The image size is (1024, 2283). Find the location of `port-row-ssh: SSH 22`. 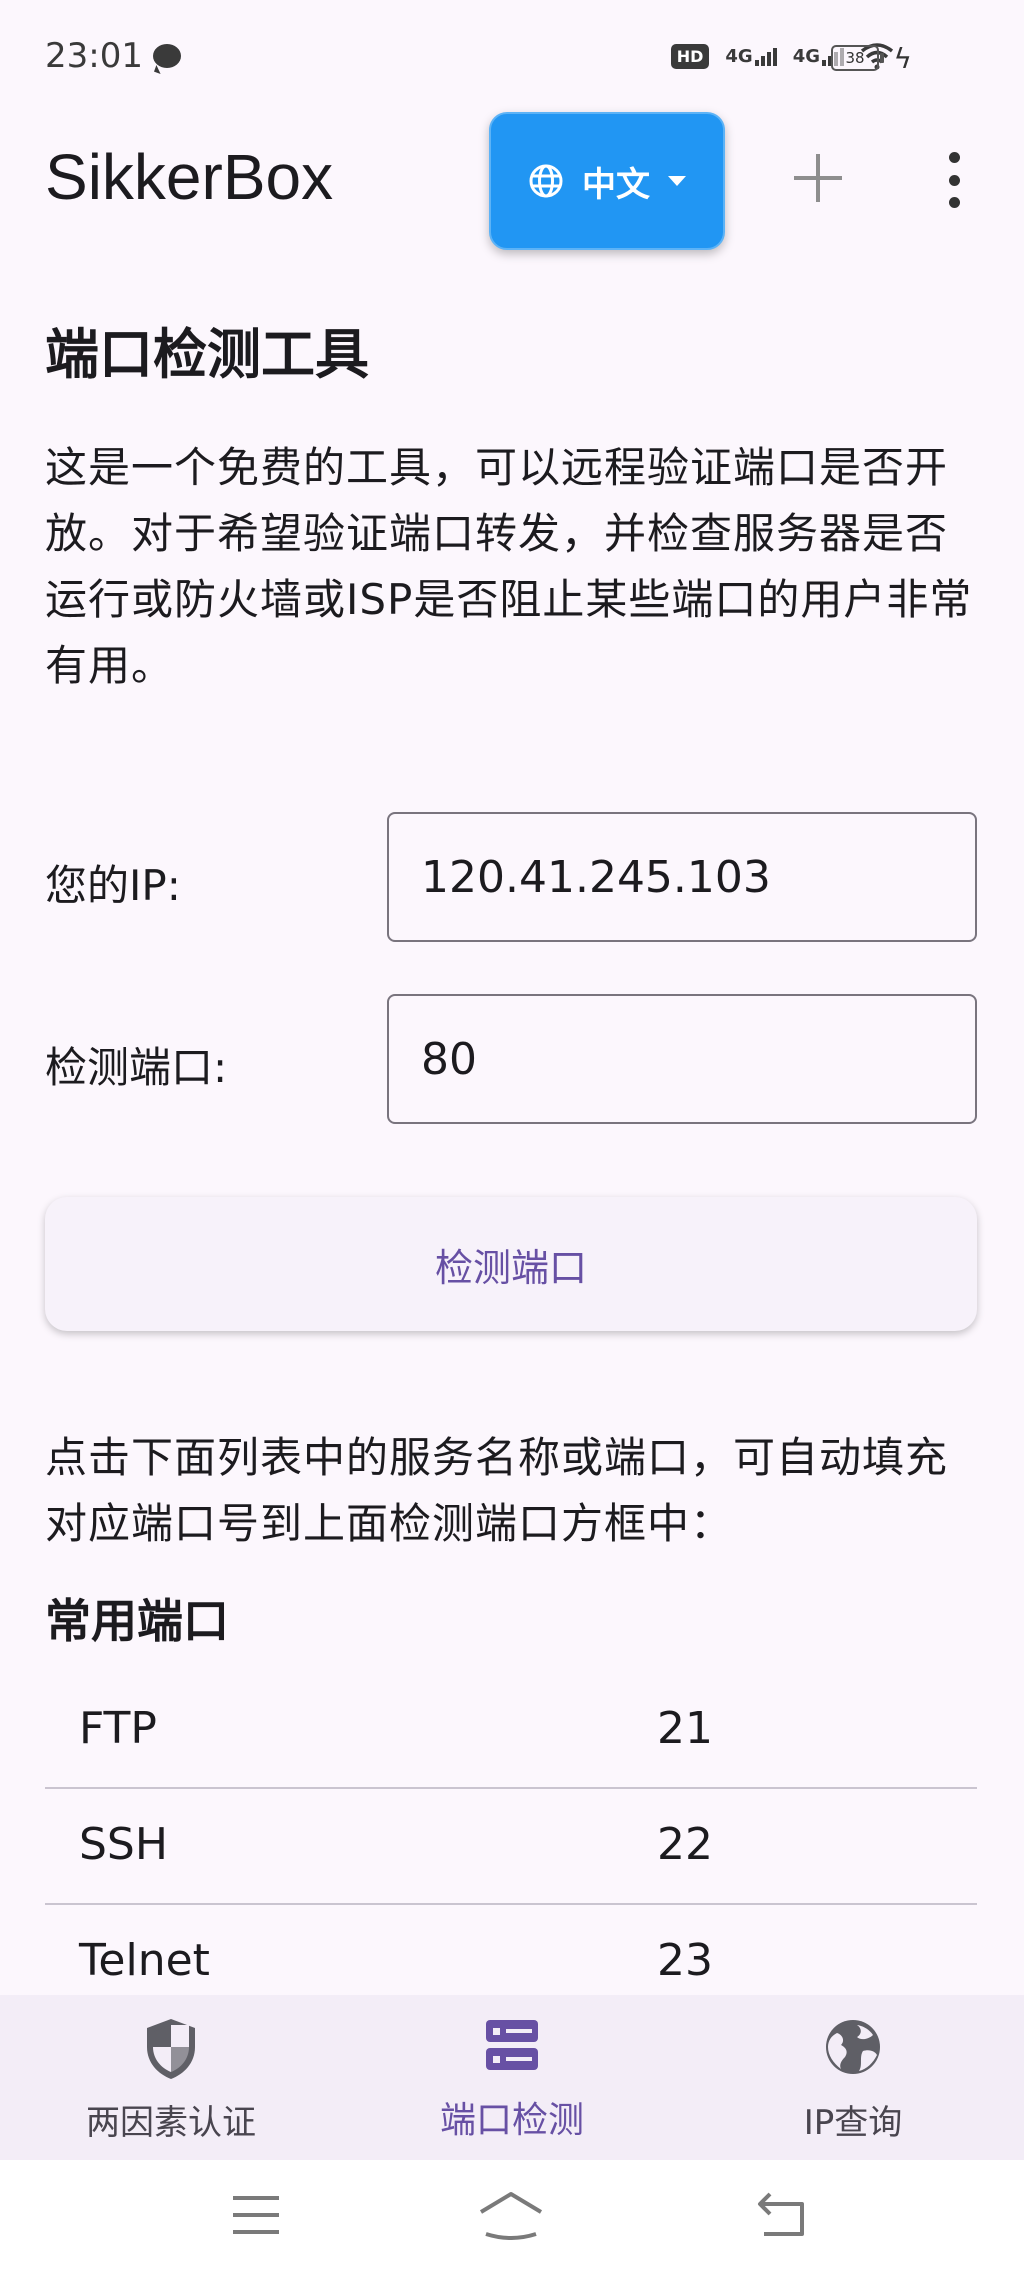

port-row-ssh: SSH 22 is located at coordinates (511, 1847).